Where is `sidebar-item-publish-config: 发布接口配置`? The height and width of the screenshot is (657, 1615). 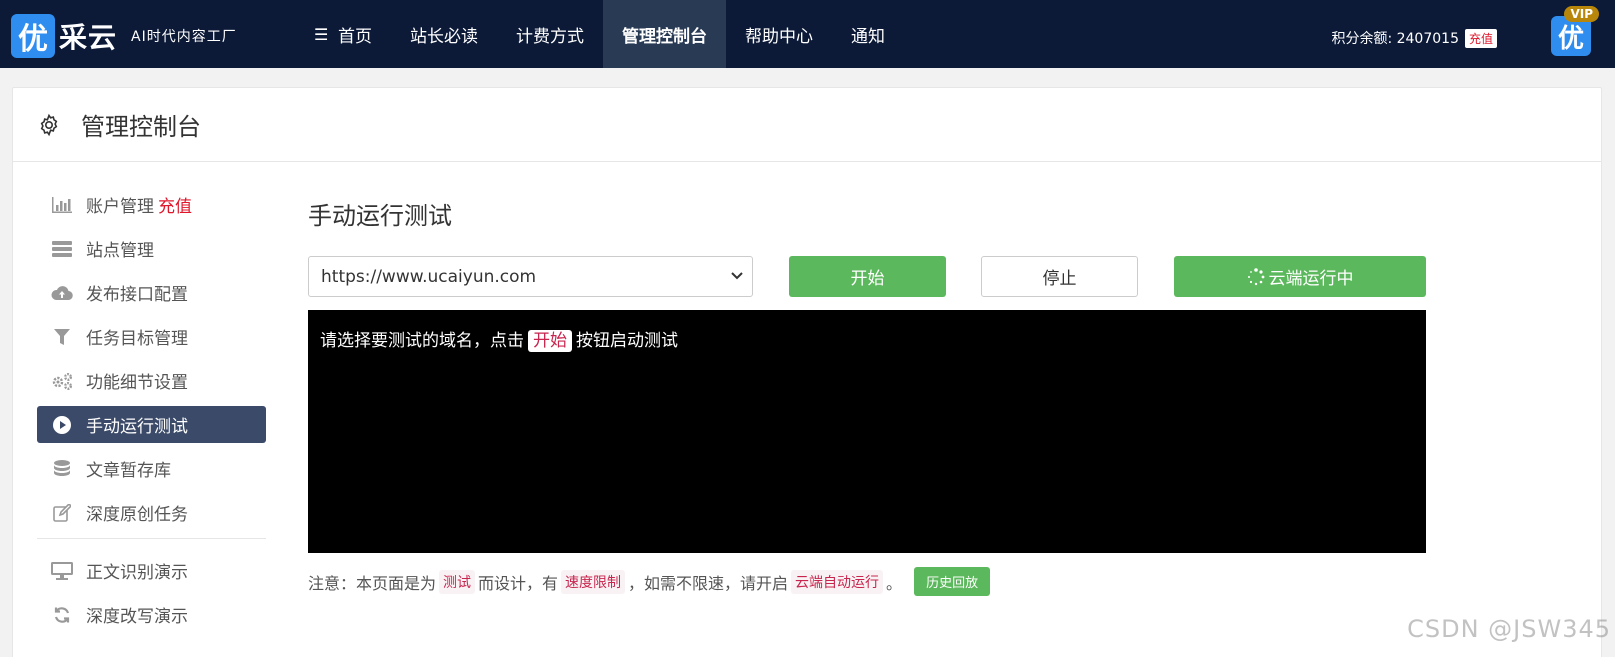 sidebar-item-publish-config: 发布接口配置 is located at coordinates (151, 292).